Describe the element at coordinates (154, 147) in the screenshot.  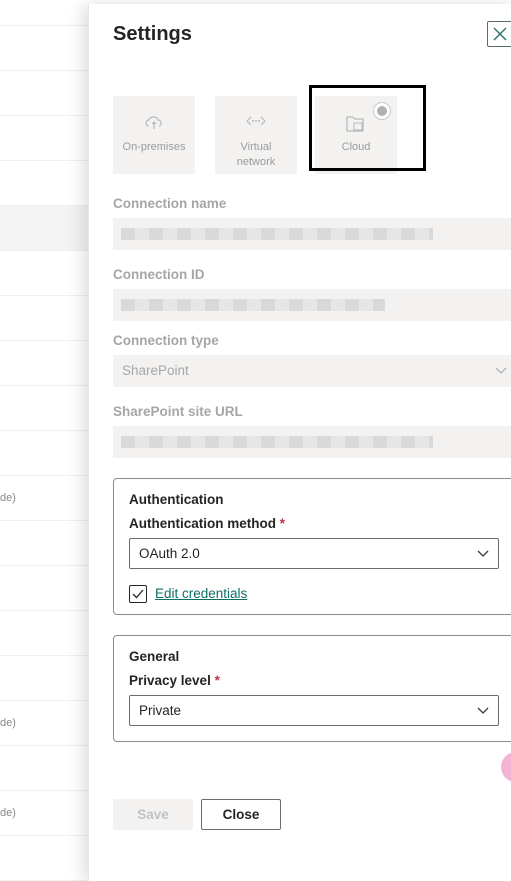
I see `tile-label: On-premises` at that location.